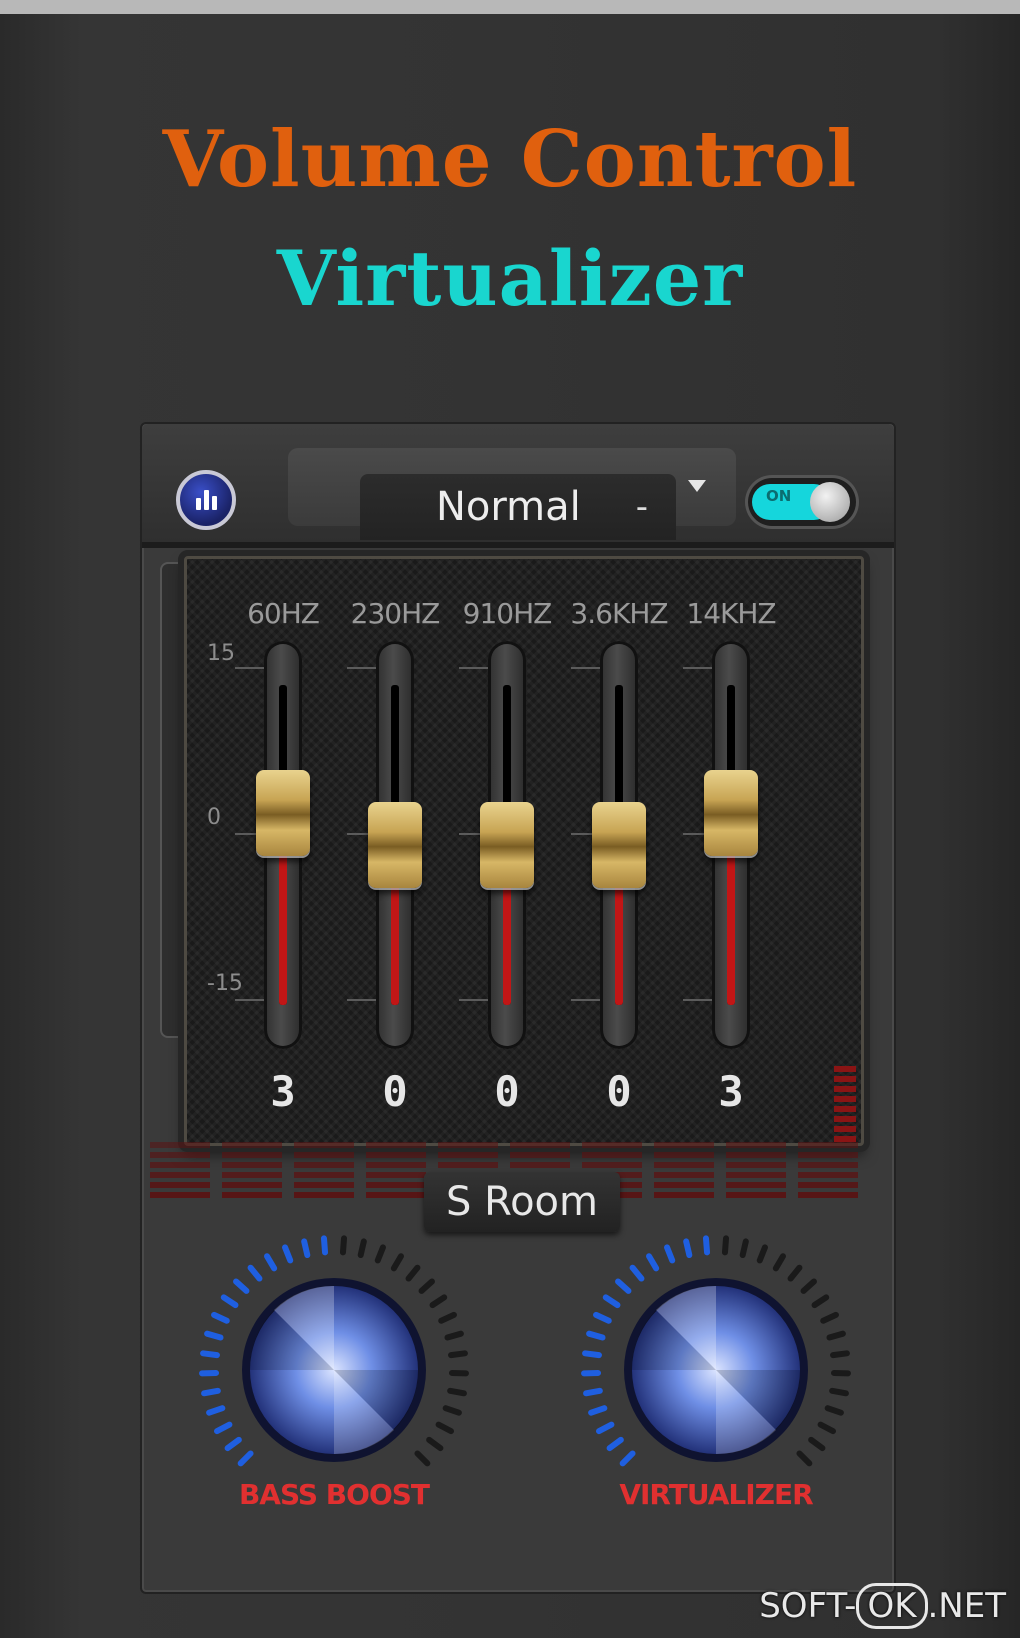 The height and width of the screenshot is (1638, 1020). What do you see at coordinates (214, 817) in the screenshot?
I see `scale-label-mid: 0` at bounding box center [214, 817].